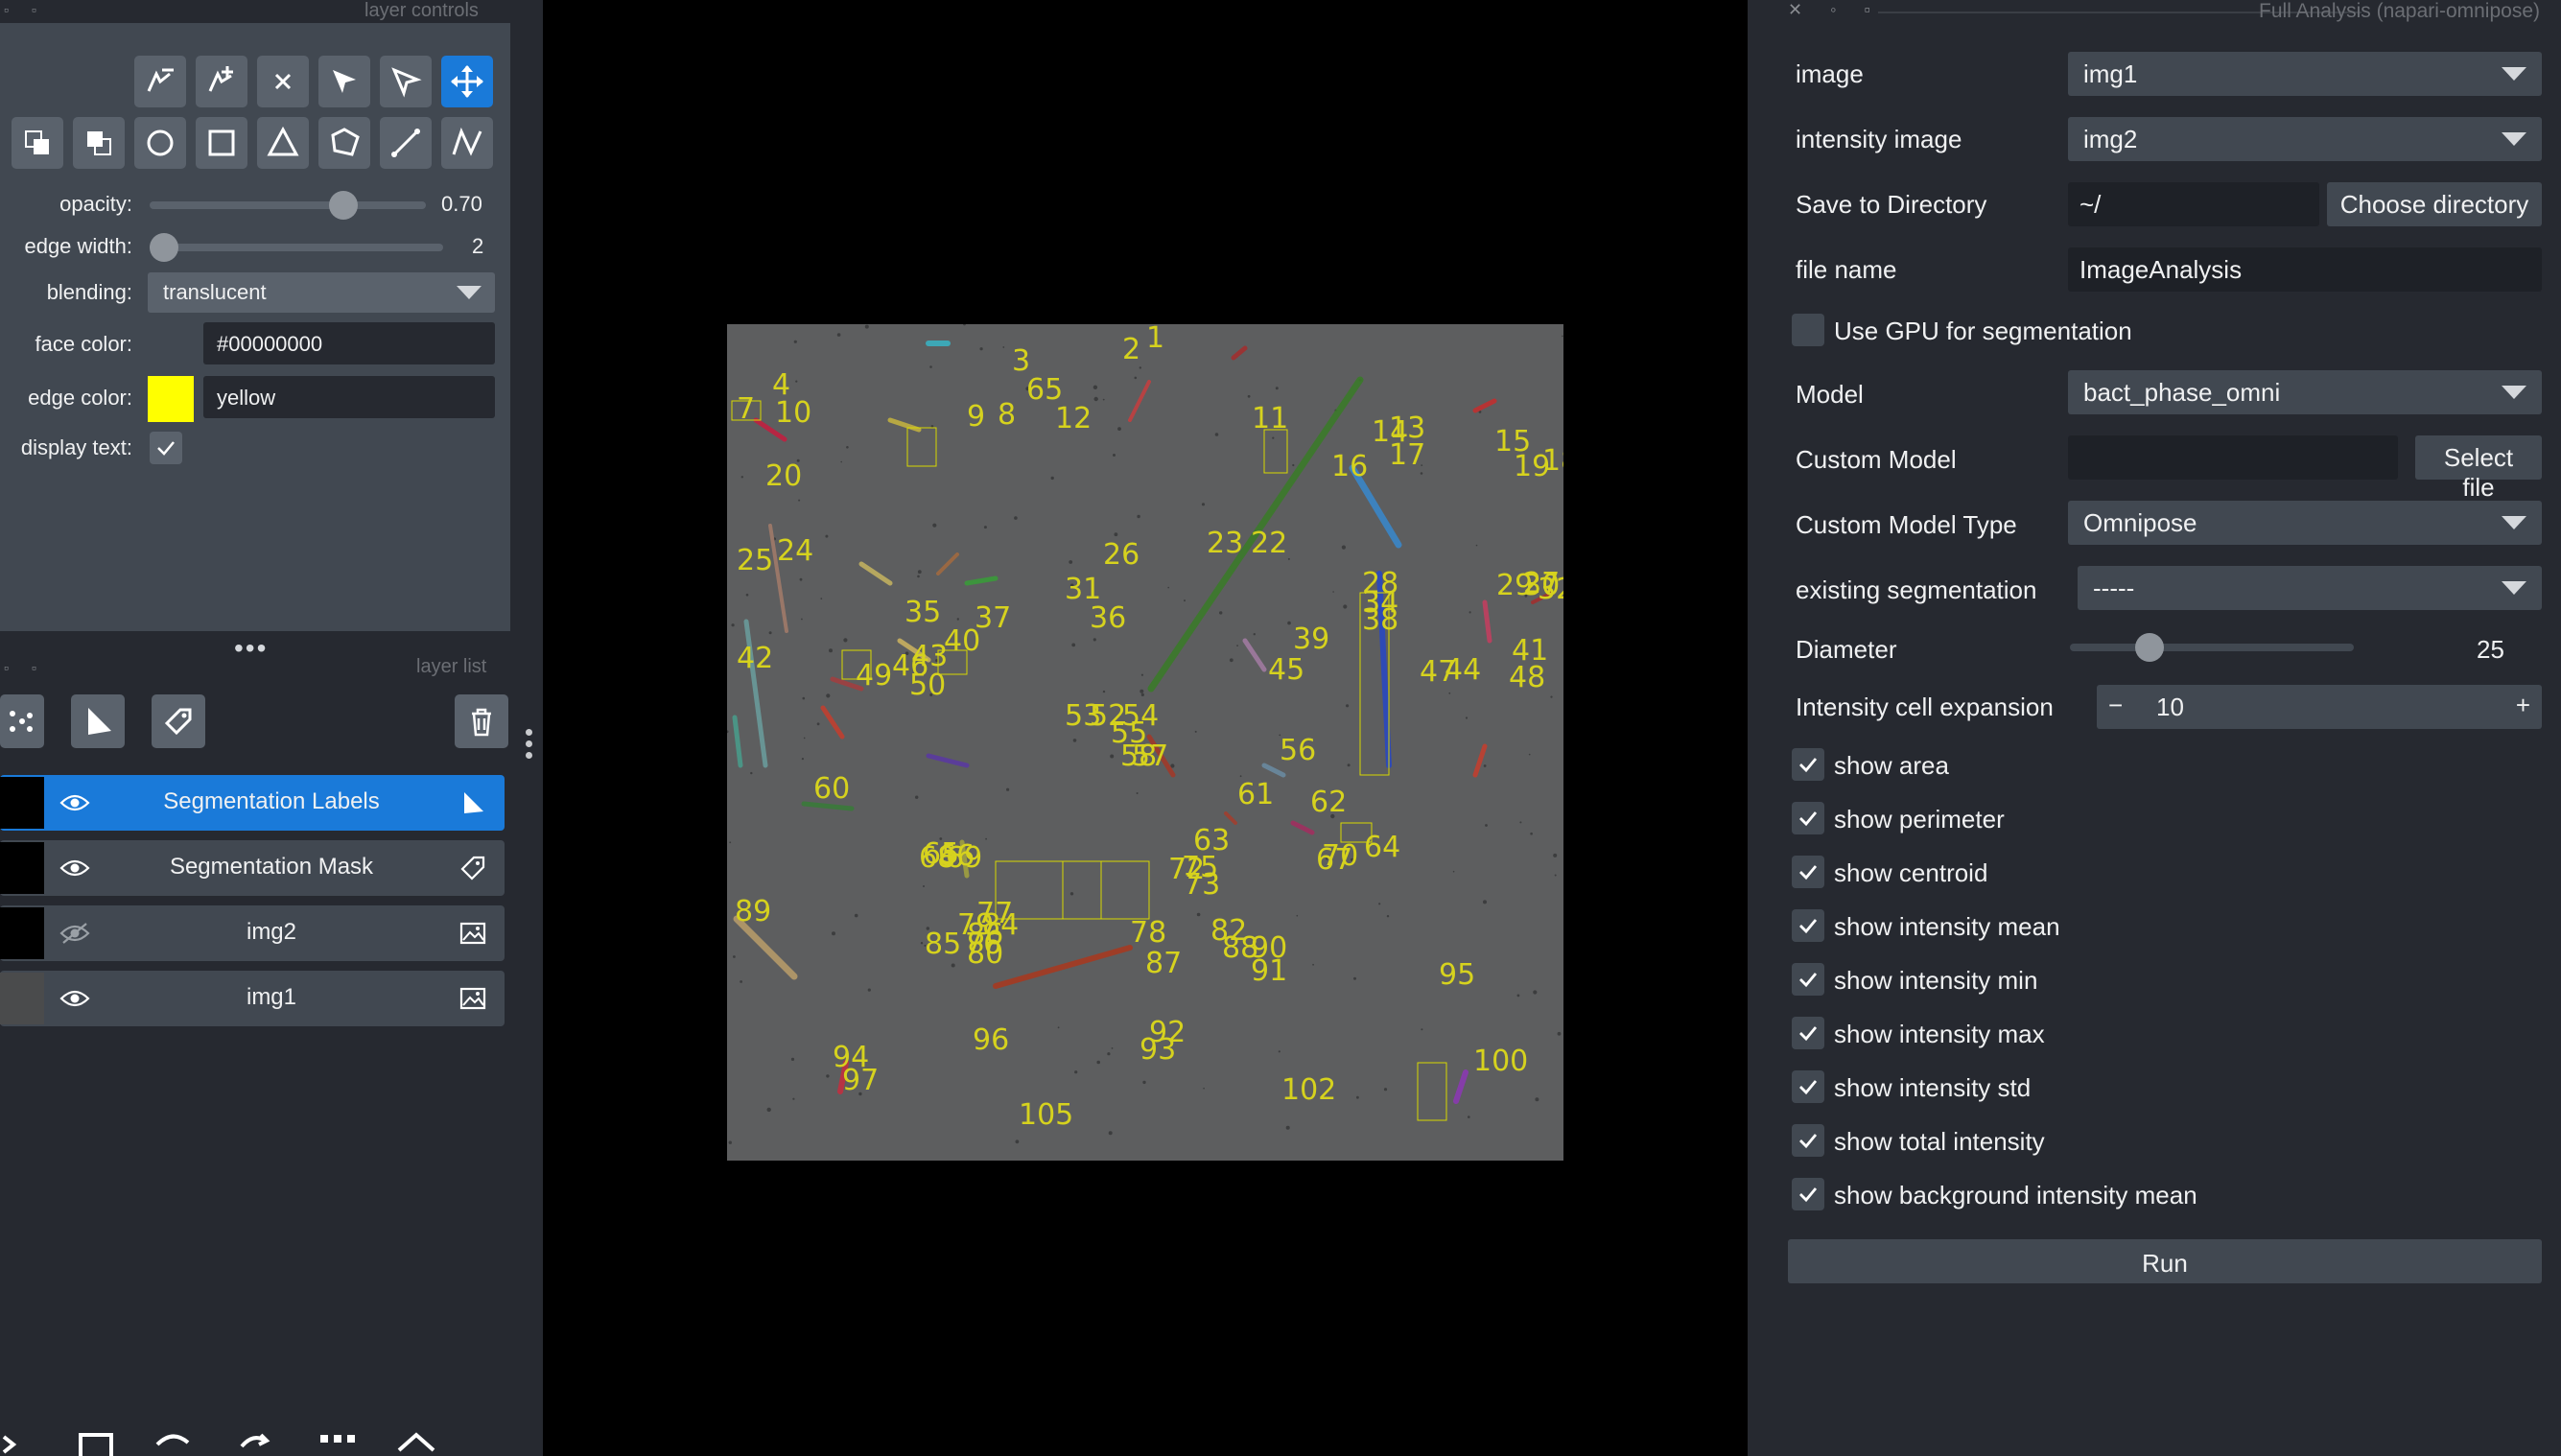 This screenshot has width=2561, height=1456. Describe the element at coordinates (406, 143) in the screenshot. I see `line-icon` at that location.